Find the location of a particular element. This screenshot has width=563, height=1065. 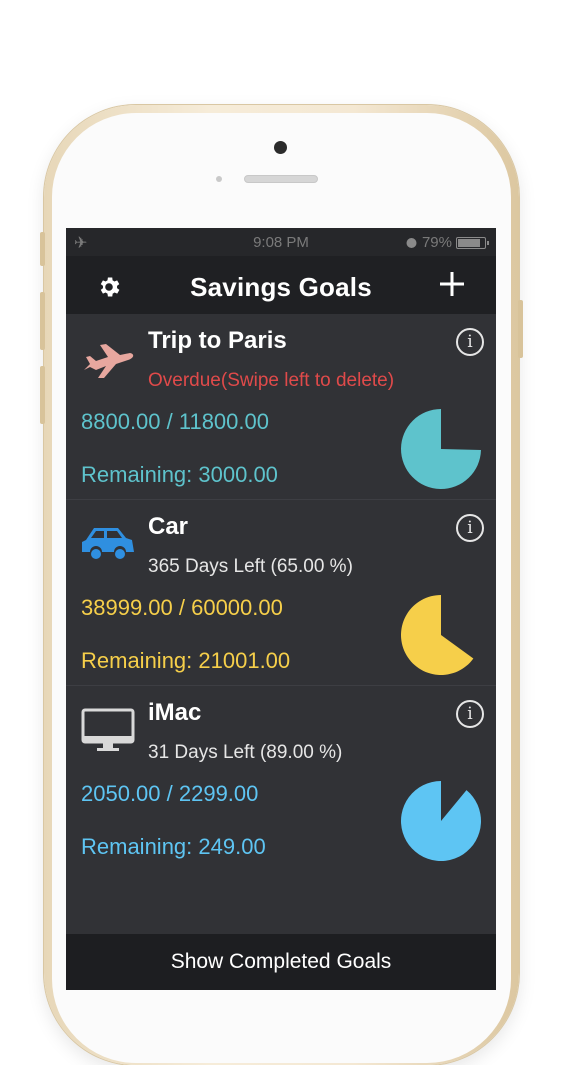

goal-remaining: Remaining: 21001.00 is located at coordinates (186, 660).